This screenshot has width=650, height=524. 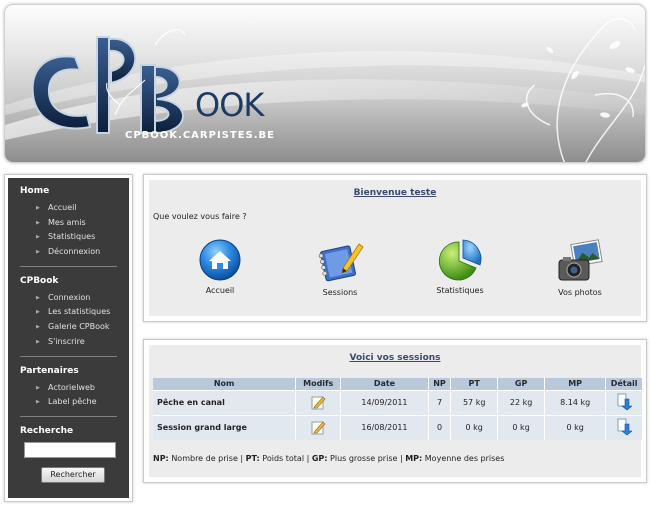 What do you see at coordinates (200, 216) in the screenshot?
I see `question-text: Que voulez vous faire ?` at bounding box center [200, 216].